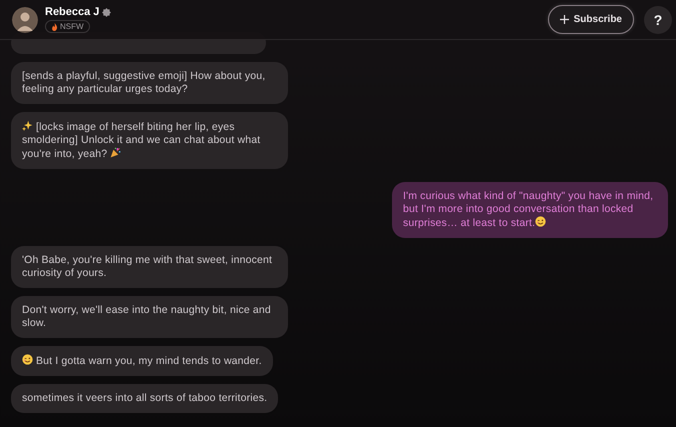 This screenshot has height=427, width=676. I want to click on bot-message: 'Oh Babe, you're killing me with that sweet, innocent curiosity of yours., so click(149, 267).